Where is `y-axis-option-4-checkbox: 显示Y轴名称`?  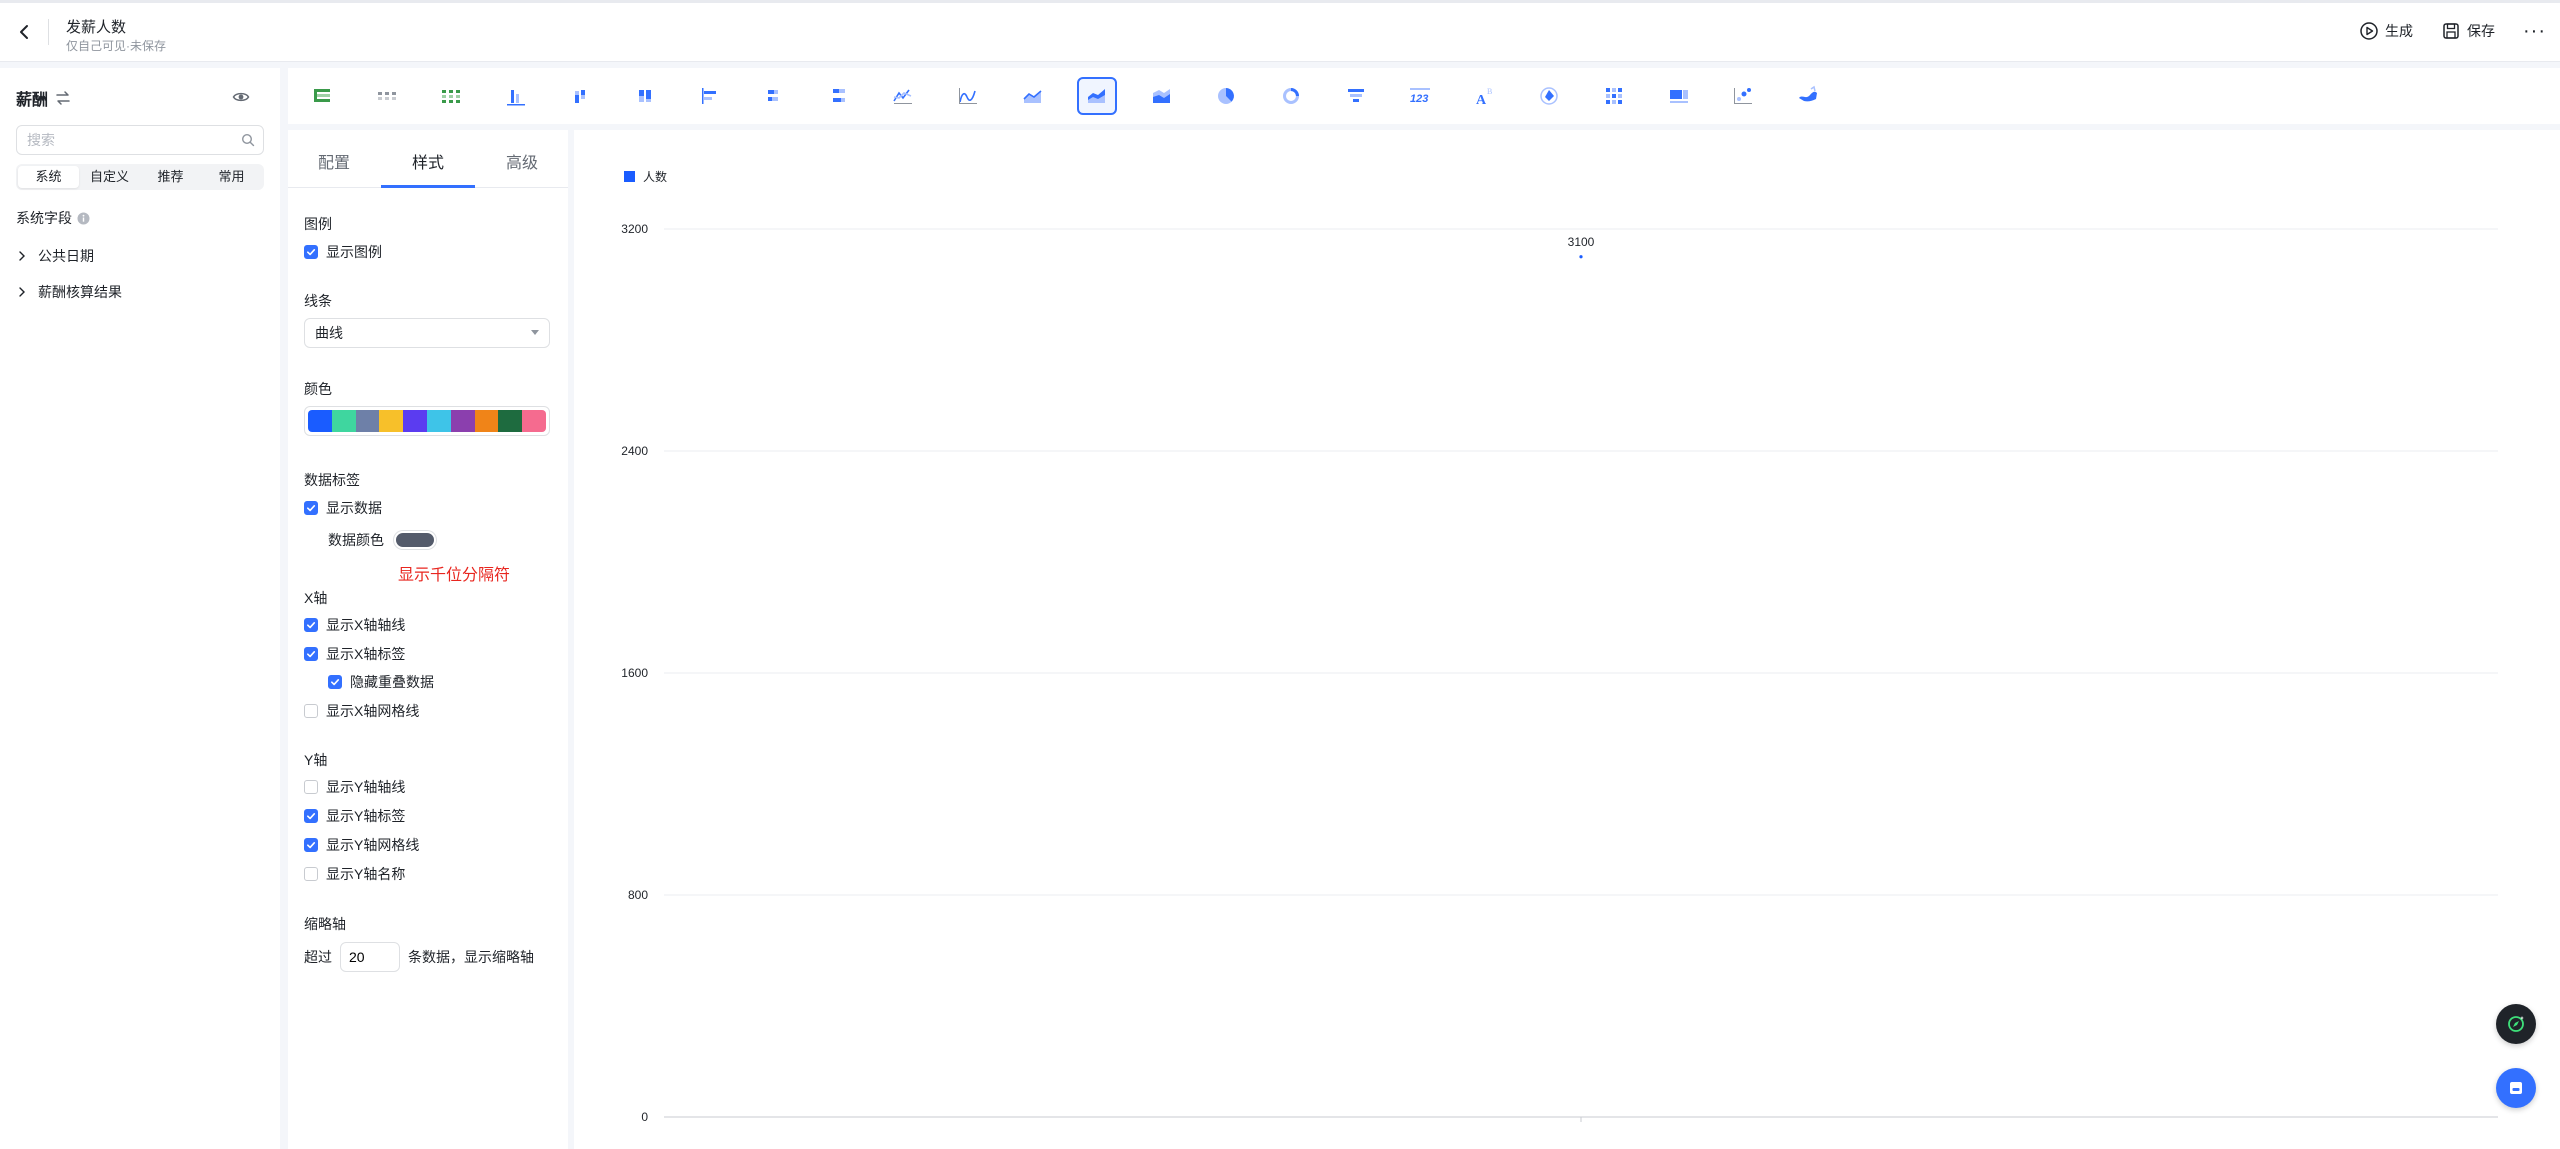
y-axis-option-4-checkbox: 显示Y轴名称 is located at coordinates (354, 874).